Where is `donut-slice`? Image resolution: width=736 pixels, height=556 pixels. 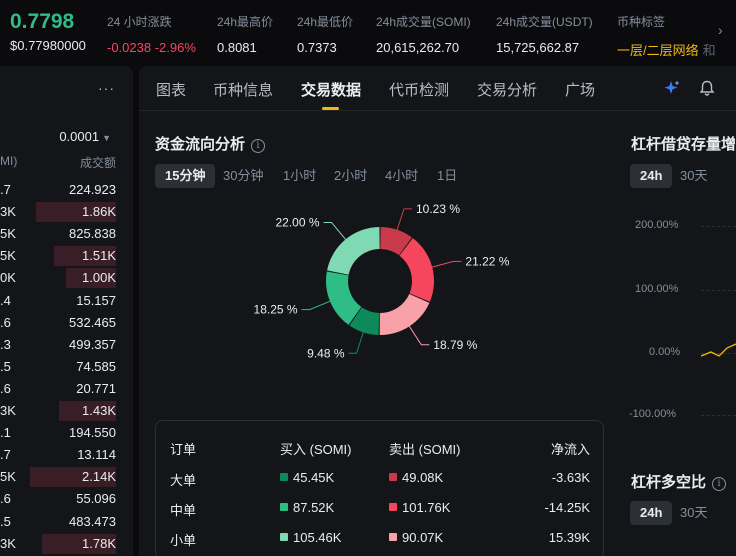 donut-slice is located at coordinates (416, 270).